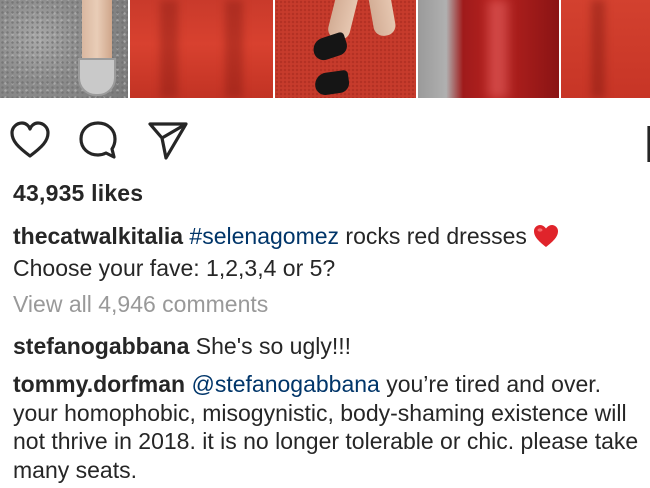  I want to click on caption-text: rocks red dresses, so click(433, 236).